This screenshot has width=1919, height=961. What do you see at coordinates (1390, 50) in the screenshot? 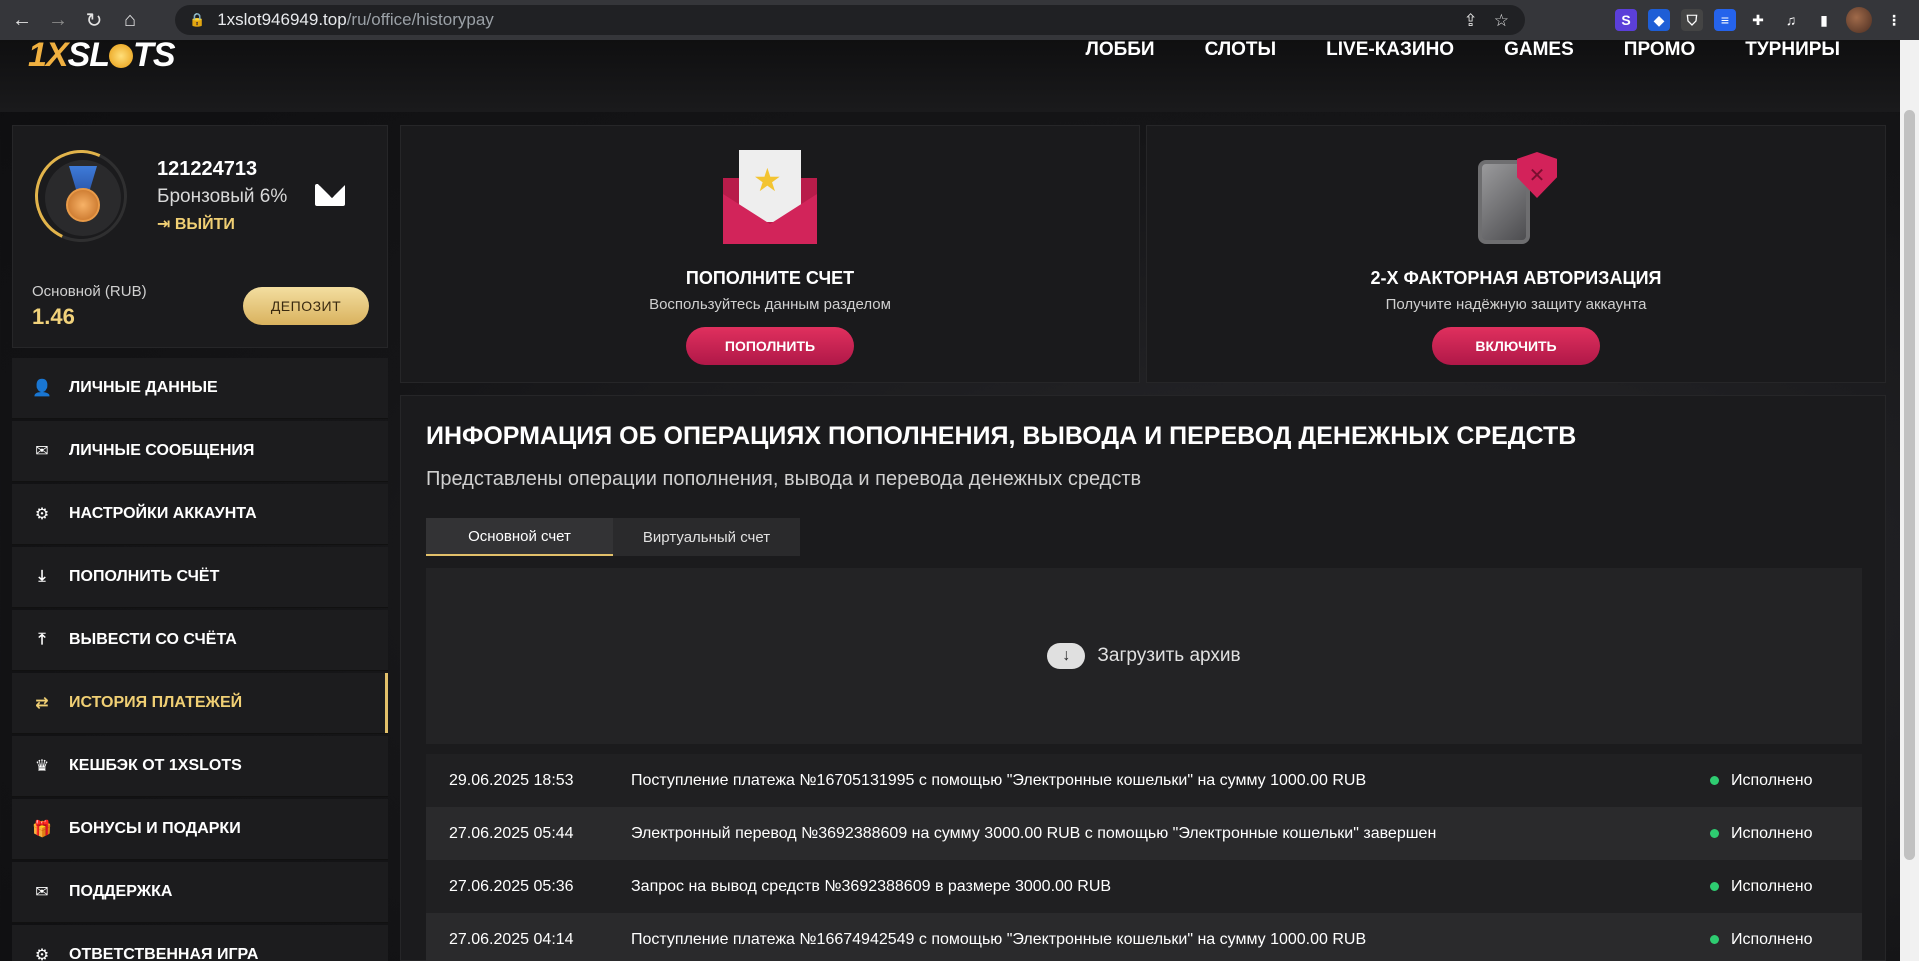
I see `nav-live-casino: LIVE-КАЗИНО` at bounding box center [1390, 50].